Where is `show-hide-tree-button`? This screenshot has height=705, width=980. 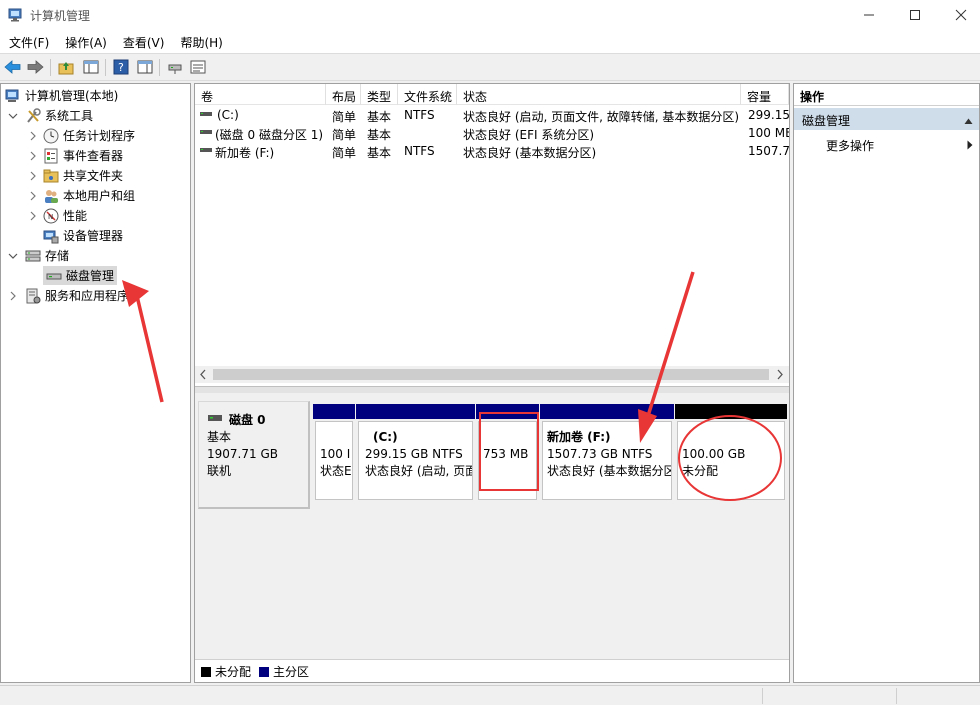
show-hide-tree-button is located at coordinates (91, 67).